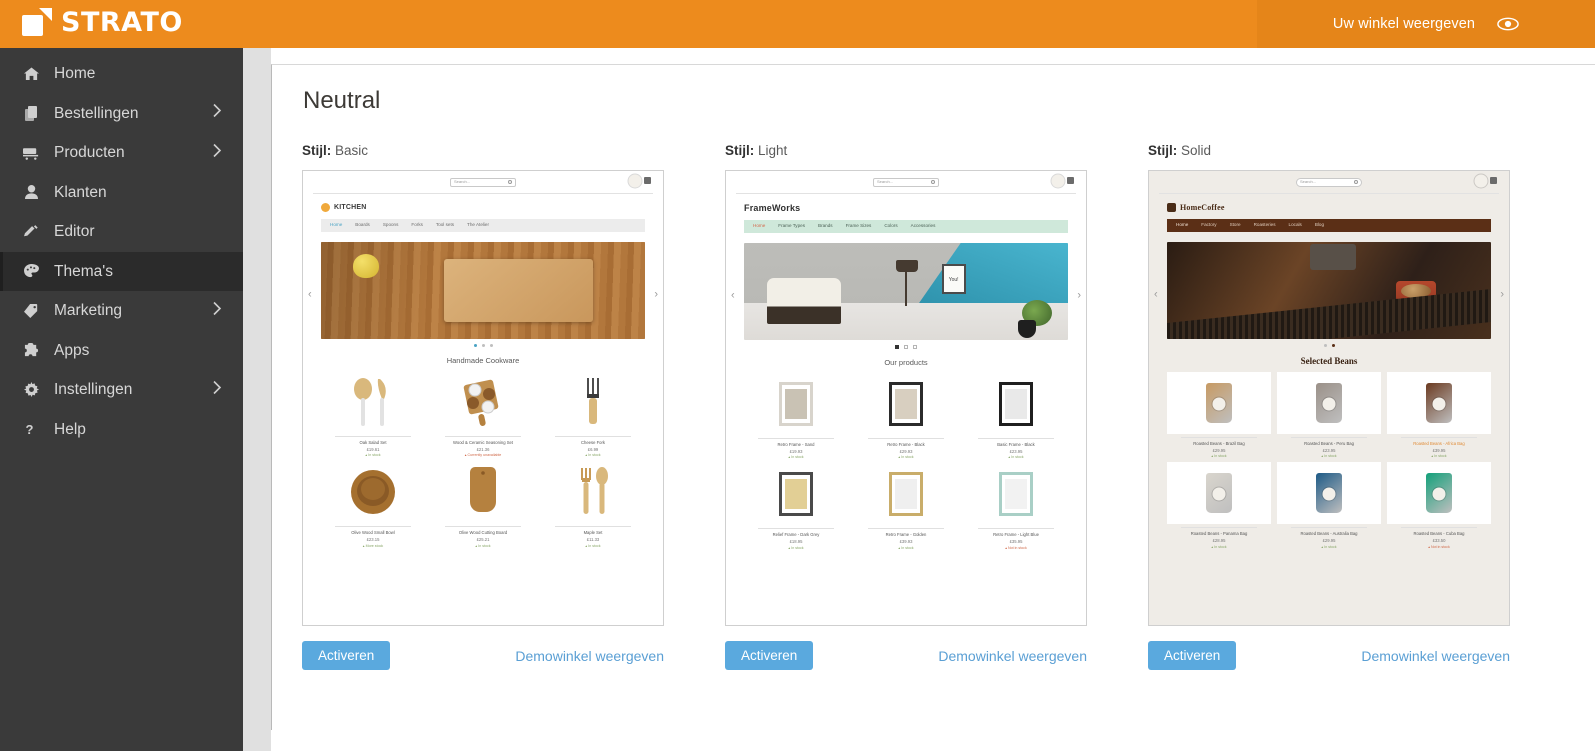  I want to click on preview-product-stock: ▴ More stock, so click(373, 545).